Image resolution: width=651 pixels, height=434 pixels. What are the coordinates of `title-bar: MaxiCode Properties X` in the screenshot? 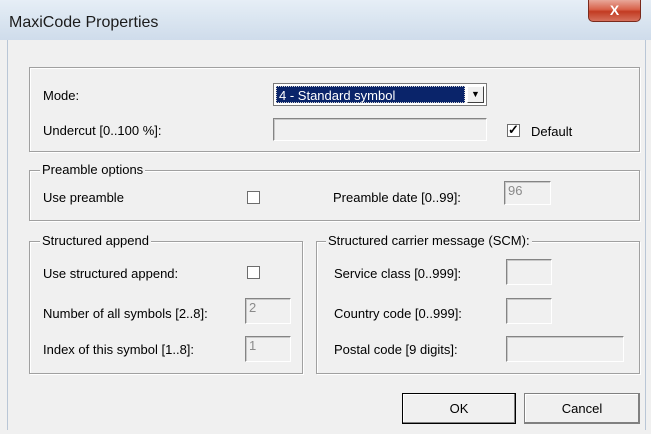 It's located at (325, 20).